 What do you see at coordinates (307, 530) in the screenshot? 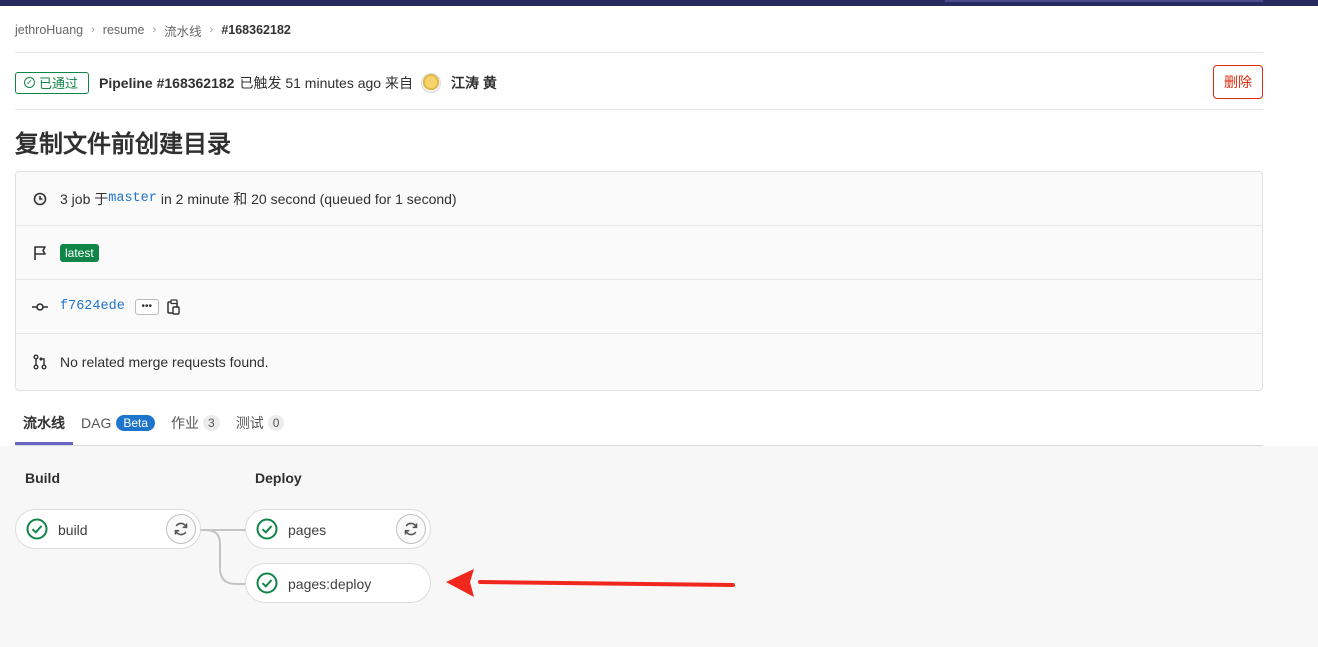
I see `job-name: pages` at bounding box center [307, 530].